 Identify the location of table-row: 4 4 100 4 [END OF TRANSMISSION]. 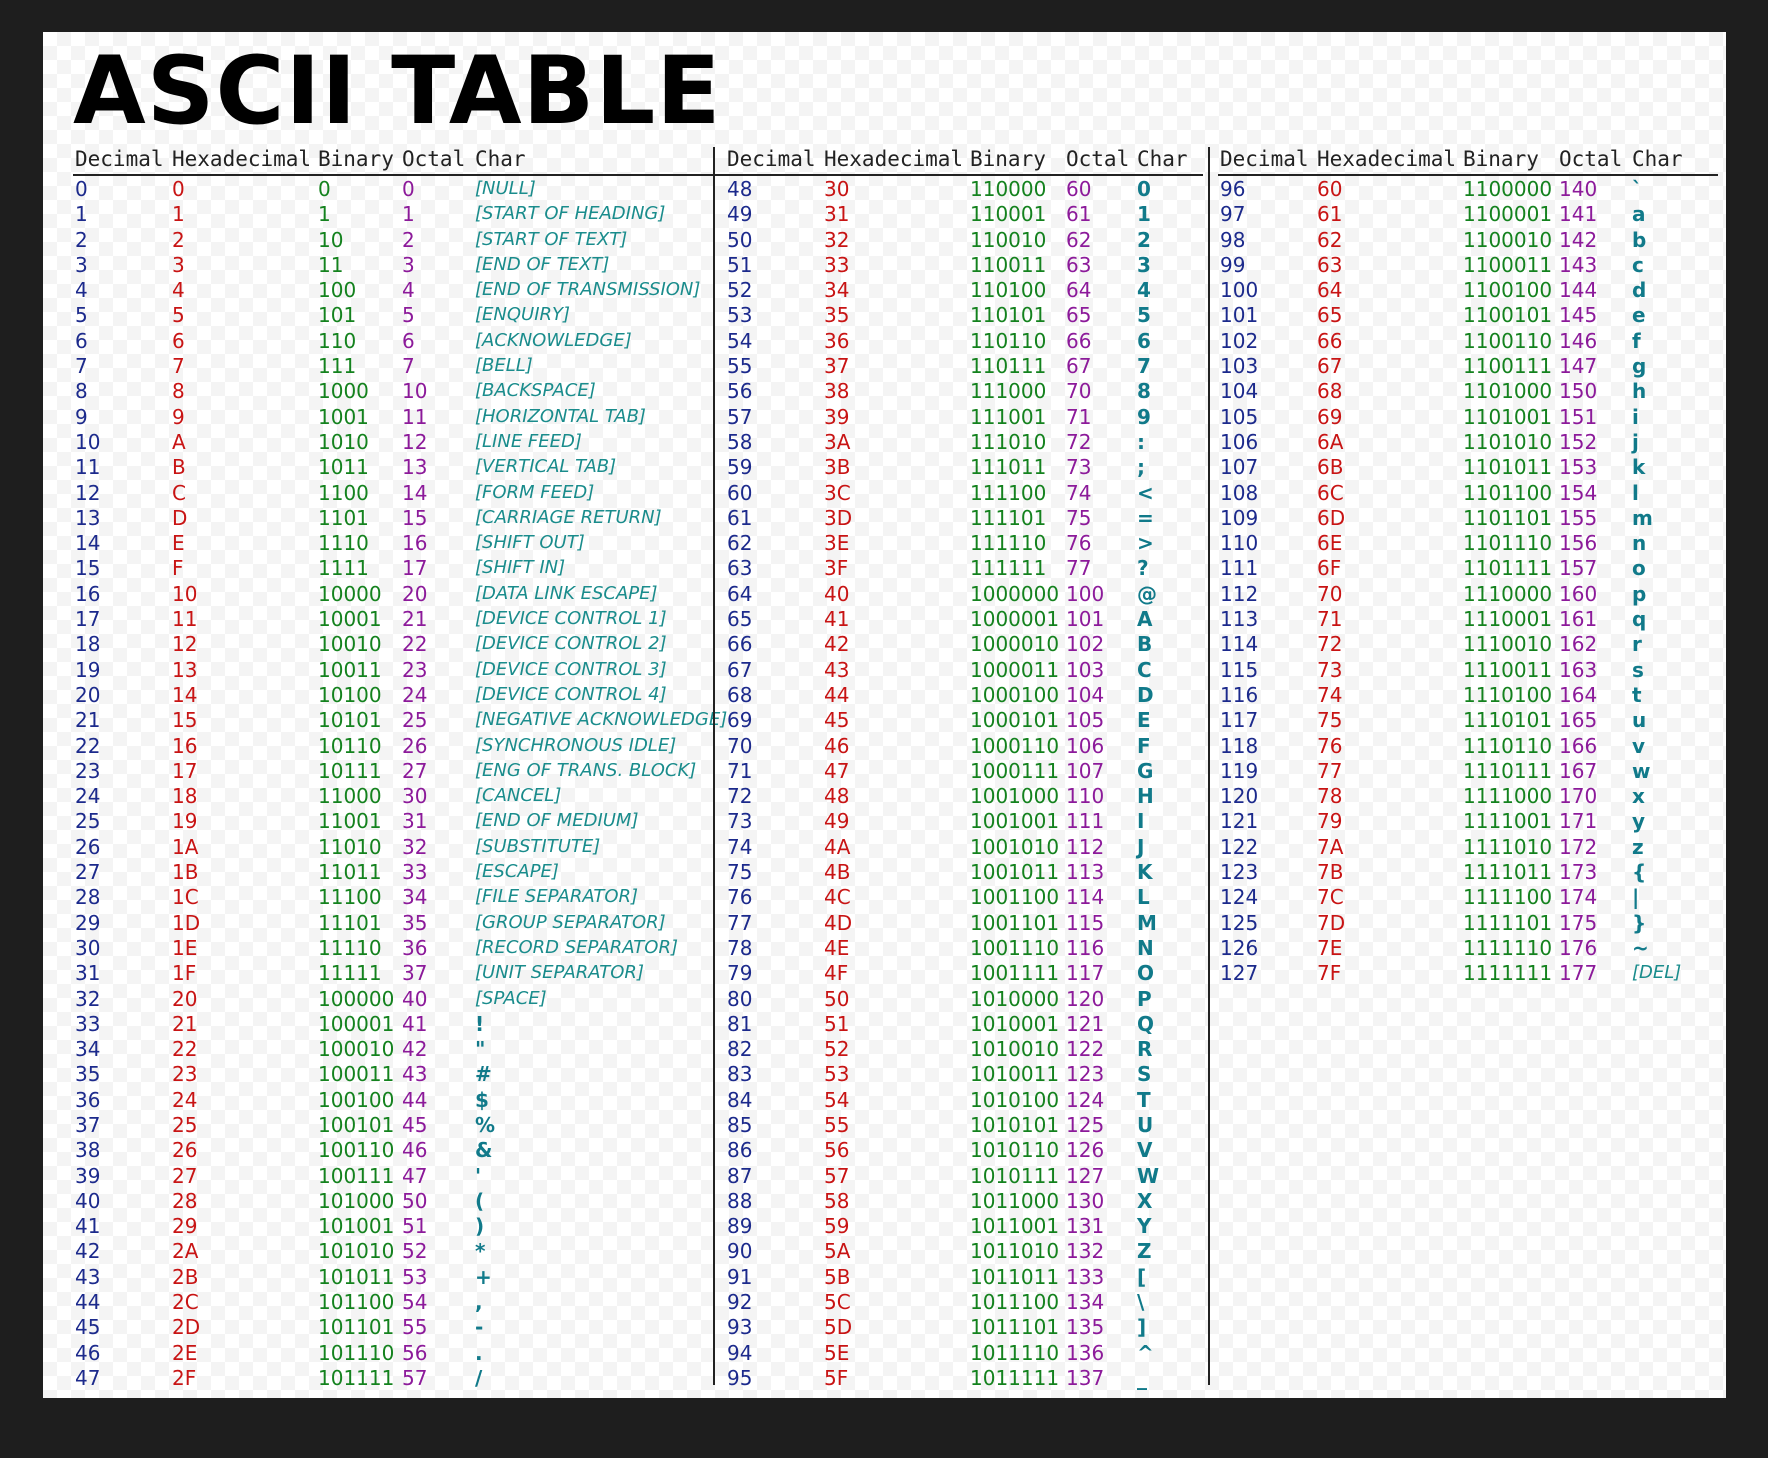
(413, 289).